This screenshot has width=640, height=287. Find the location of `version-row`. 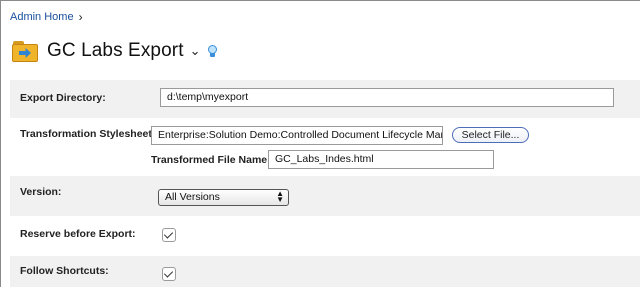

version-row is located at coordinates (325, 196).